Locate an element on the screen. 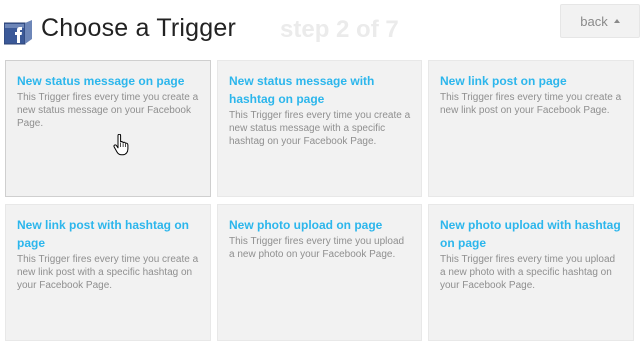 The image size is (640, 345). facebook-icon is located at coordinates (18, 32).